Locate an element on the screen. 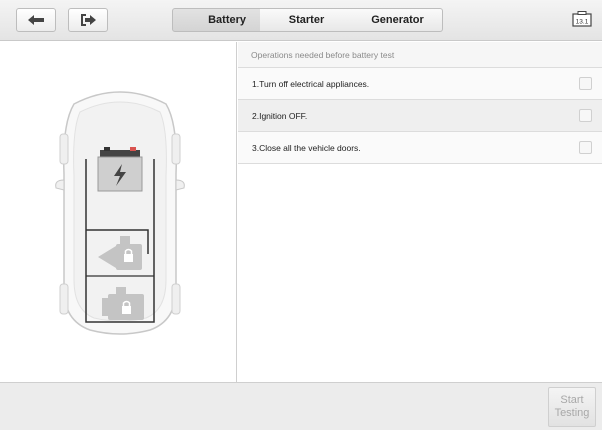 This screenshot has height=430, width=602. tab-generator: Generator is located at coordinates (398, 20).